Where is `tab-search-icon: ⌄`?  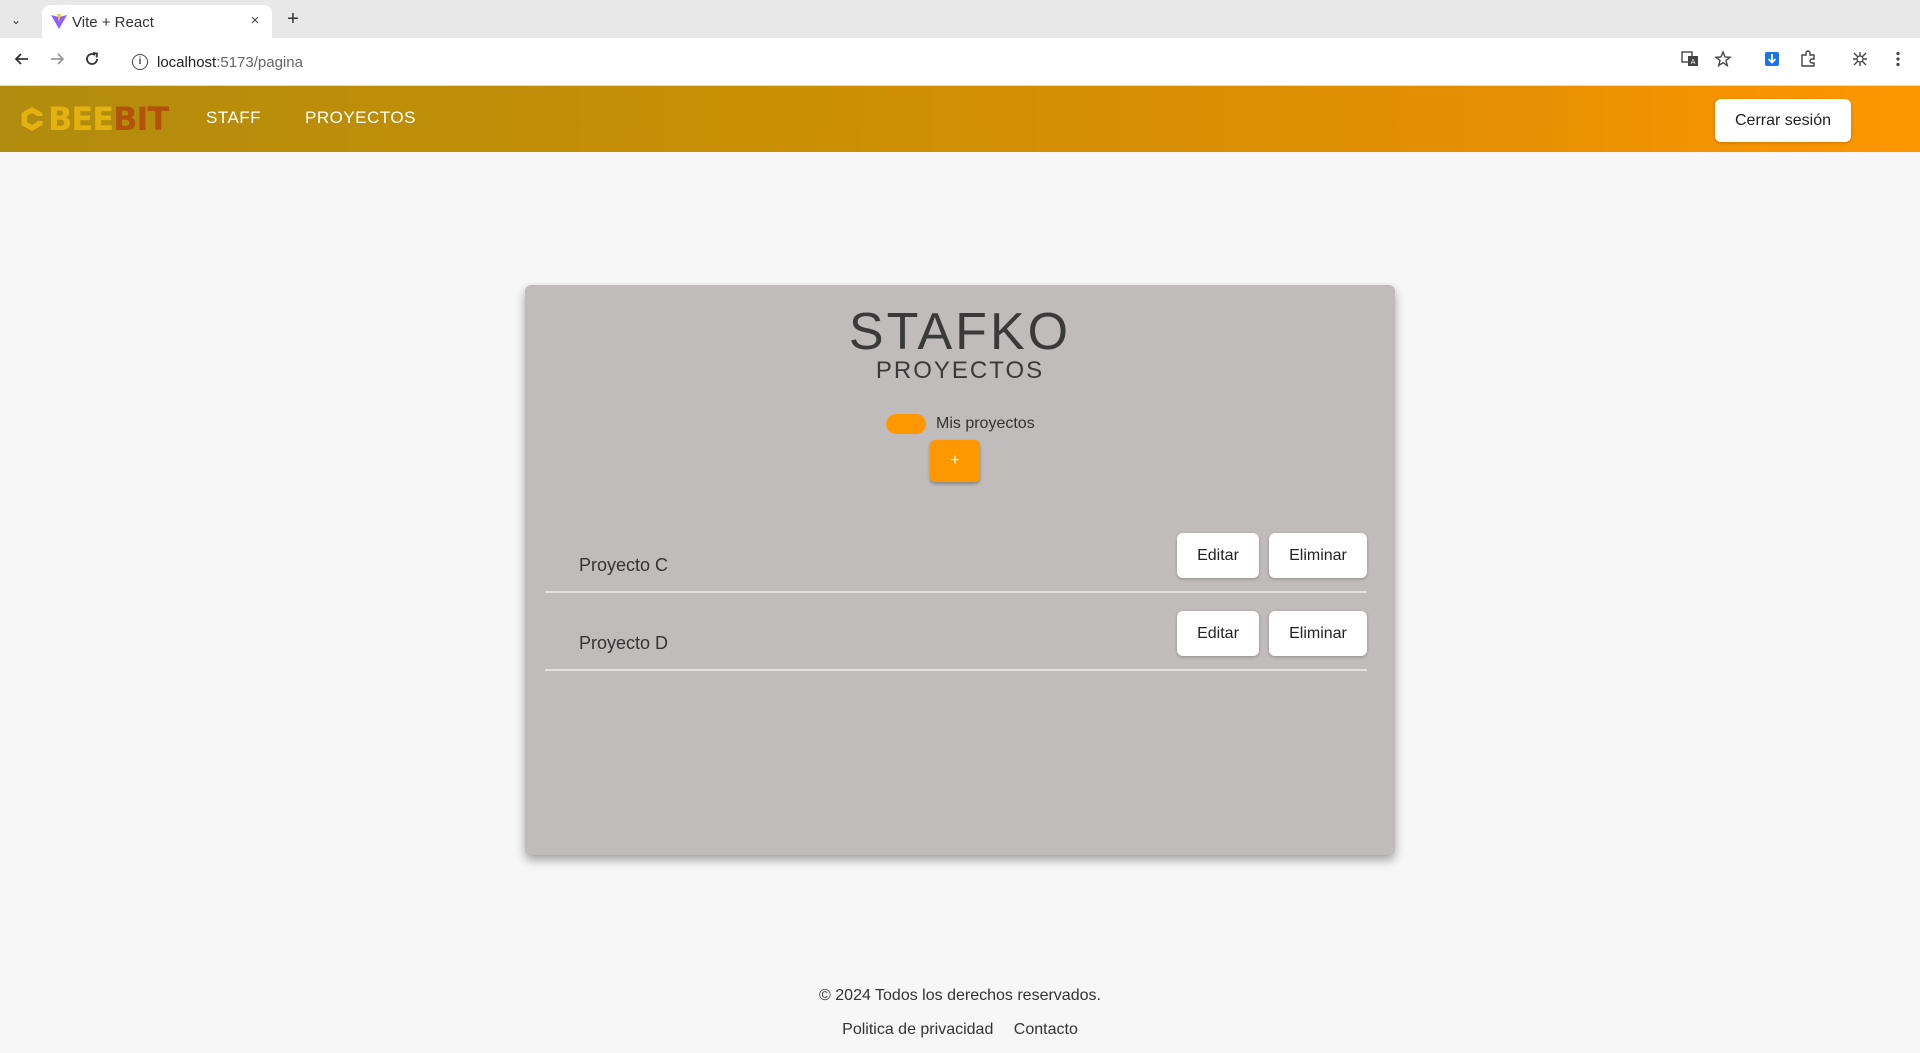
tab-search-icon: ⌄ is located at coordinates (16, 20).